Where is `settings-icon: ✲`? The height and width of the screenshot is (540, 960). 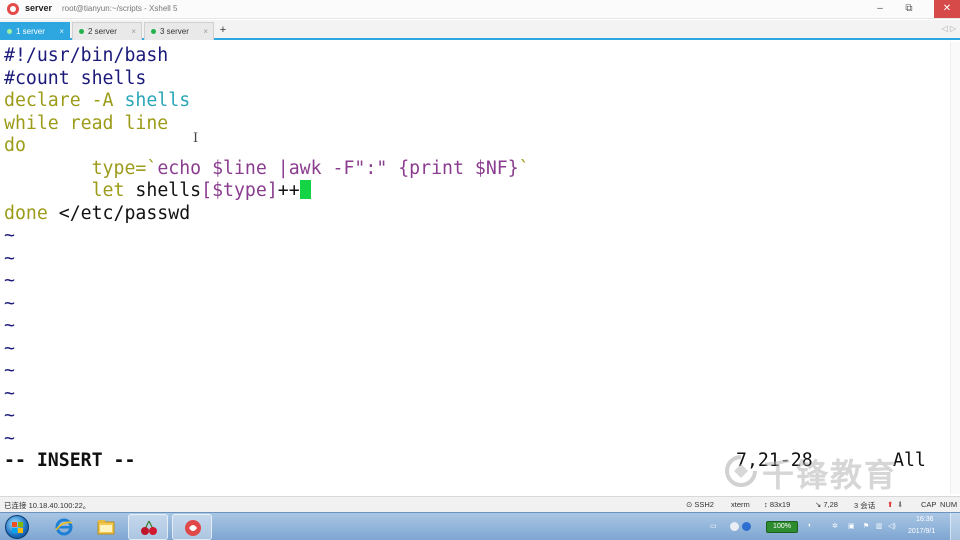 settings-icon: ✲ is located at coordinates (835, 526).